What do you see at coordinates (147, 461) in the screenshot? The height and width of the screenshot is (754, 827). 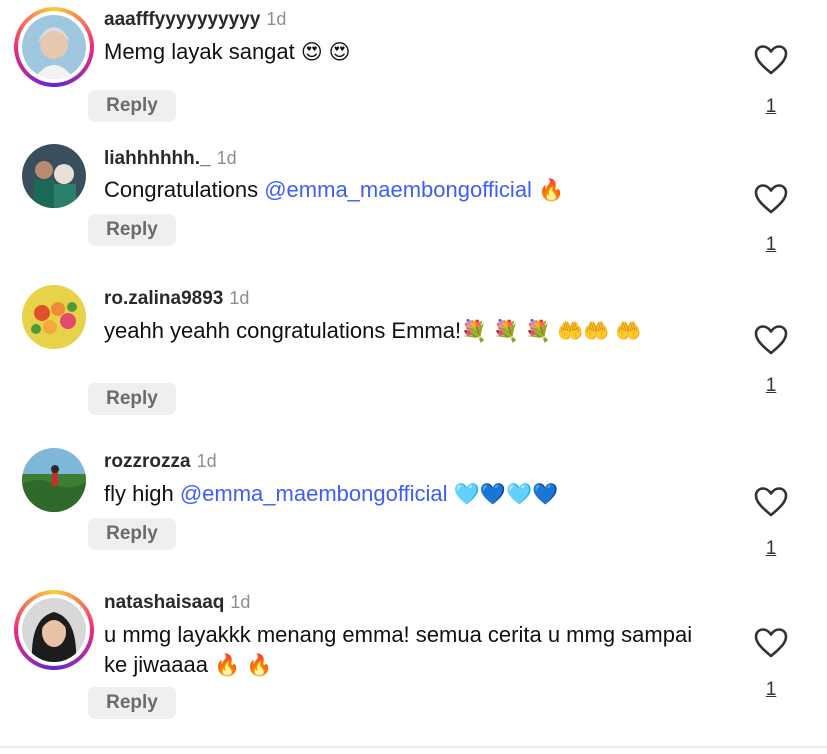 I see `username: rozzrozza` at bounding box center [147, 461].